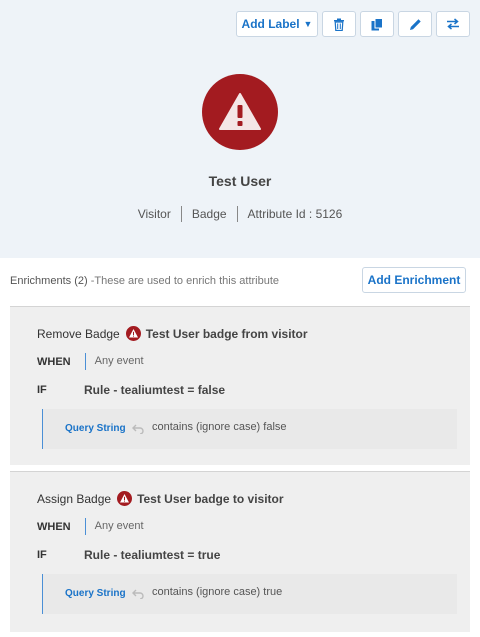 The image size is (480, 637). I want to click on if-row: IF Rule - tealiumtest = false, so click(131, 390).